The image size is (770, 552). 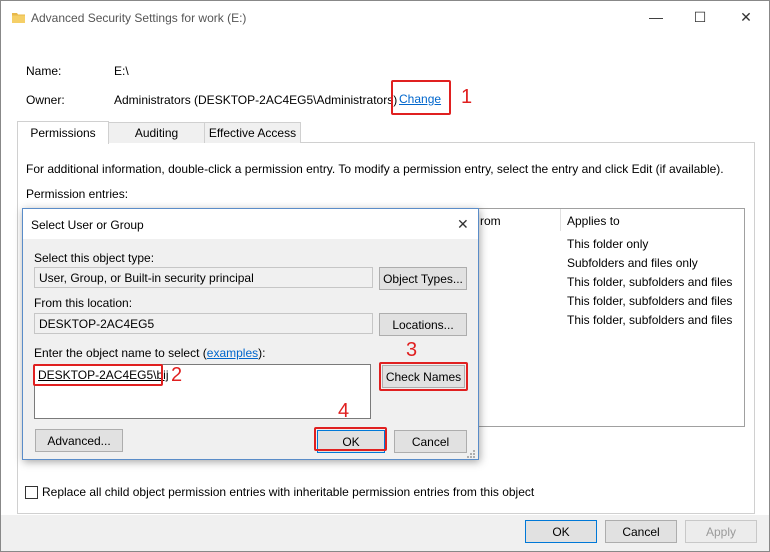 I want to click on close-button: ✕, so click(x=746, y=17).